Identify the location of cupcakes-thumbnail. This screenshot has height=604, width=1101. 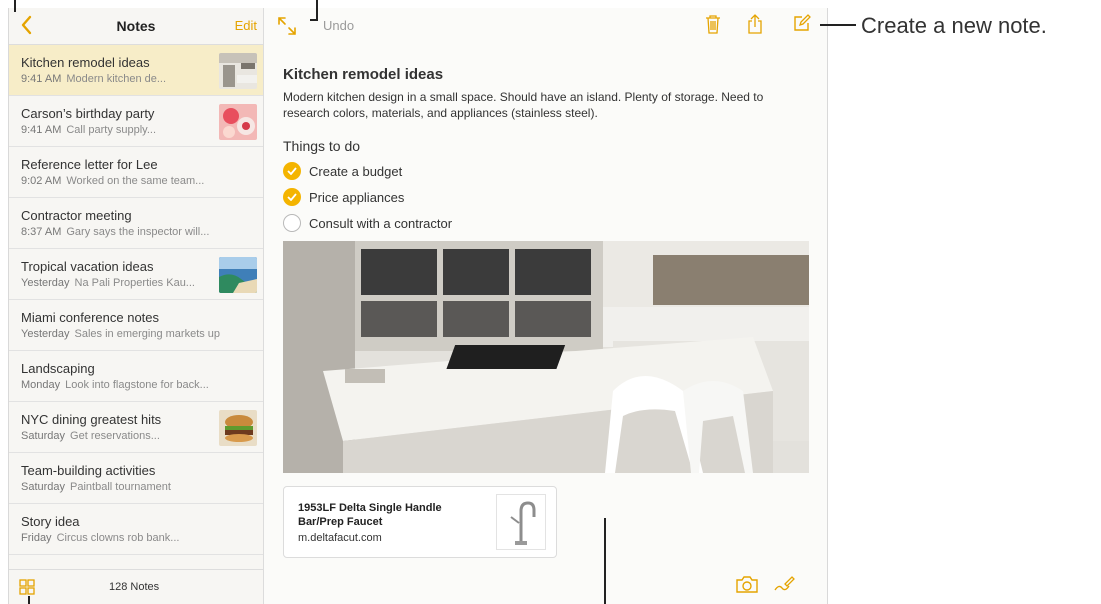
(238, 122).